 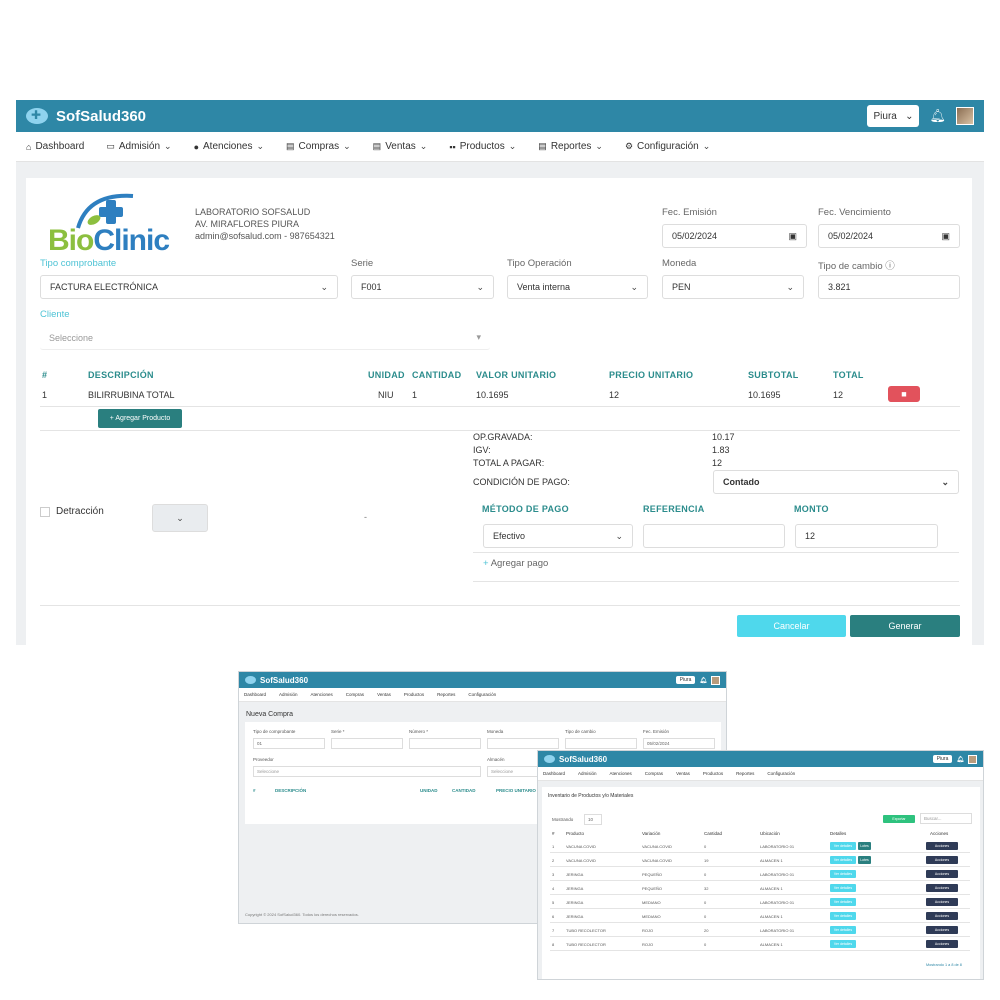 What do you see at coordinates (558, 536) in the screenshot?
I see `metodo-pago-select: Efectivo ⌄` at bounding box center [558, 536].